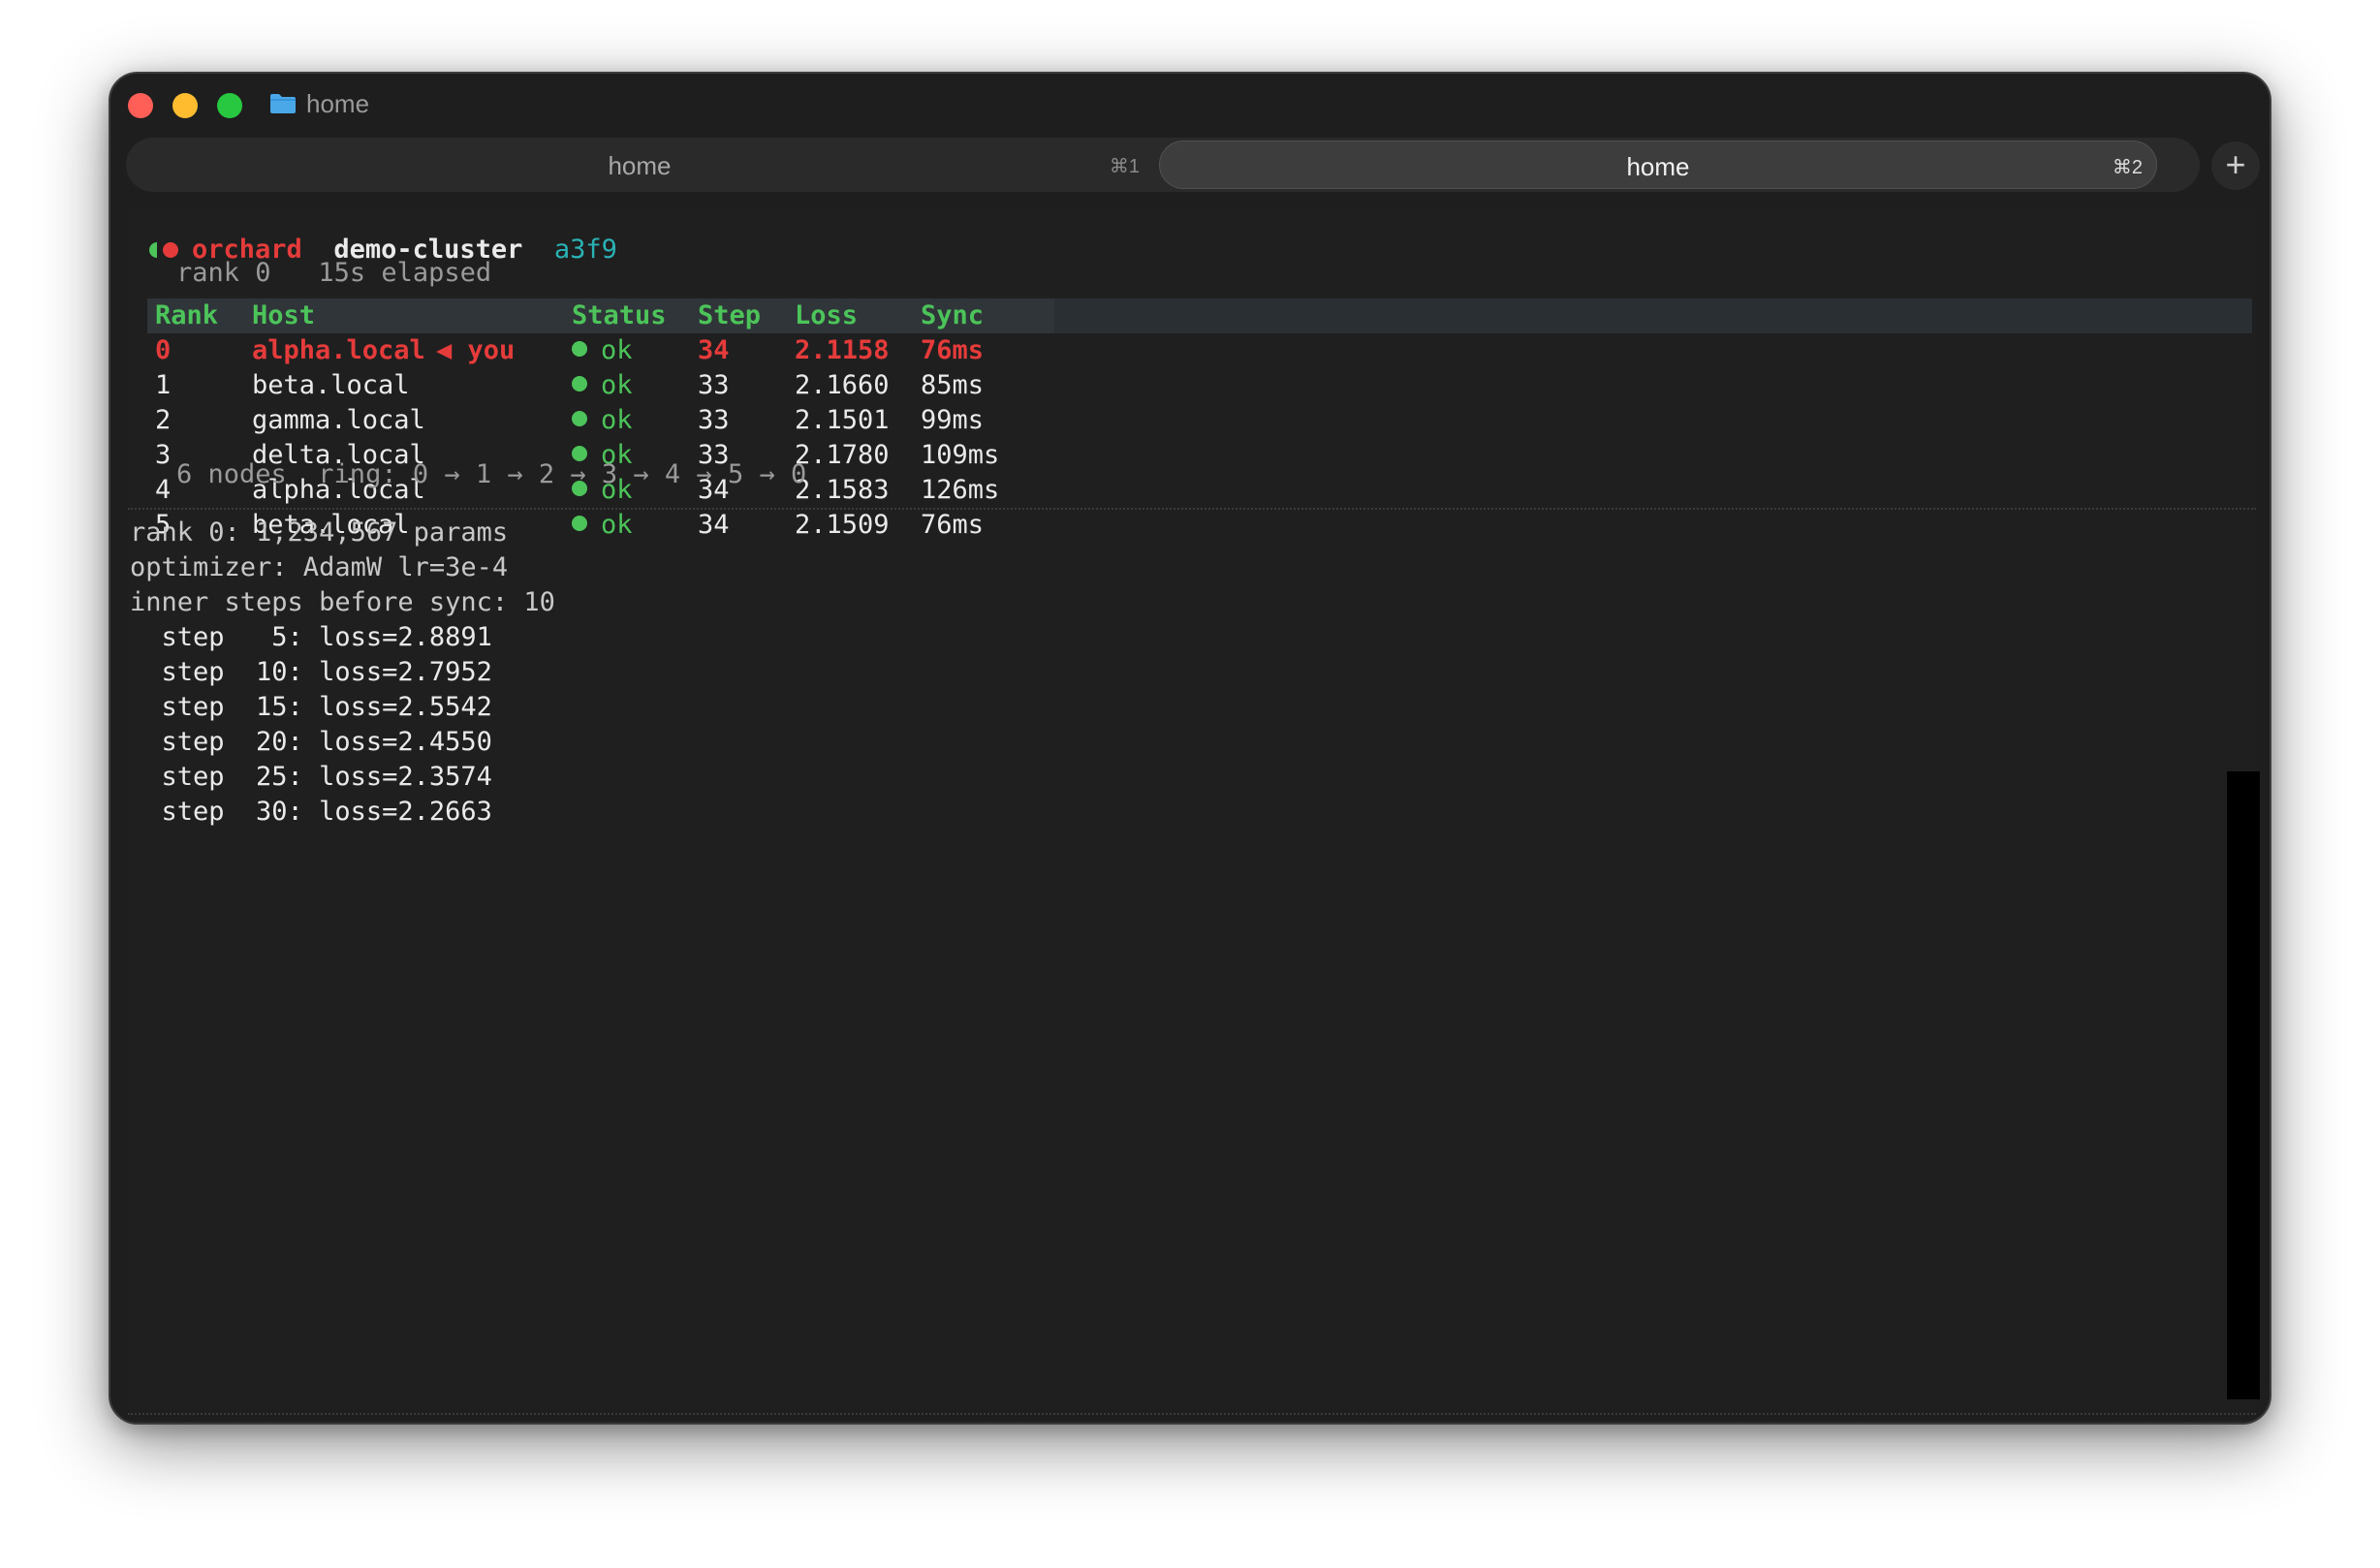 The height and width of the screenshot is (1568, 2380). I want to click on rank-label: rank 0, so click(224, 273).